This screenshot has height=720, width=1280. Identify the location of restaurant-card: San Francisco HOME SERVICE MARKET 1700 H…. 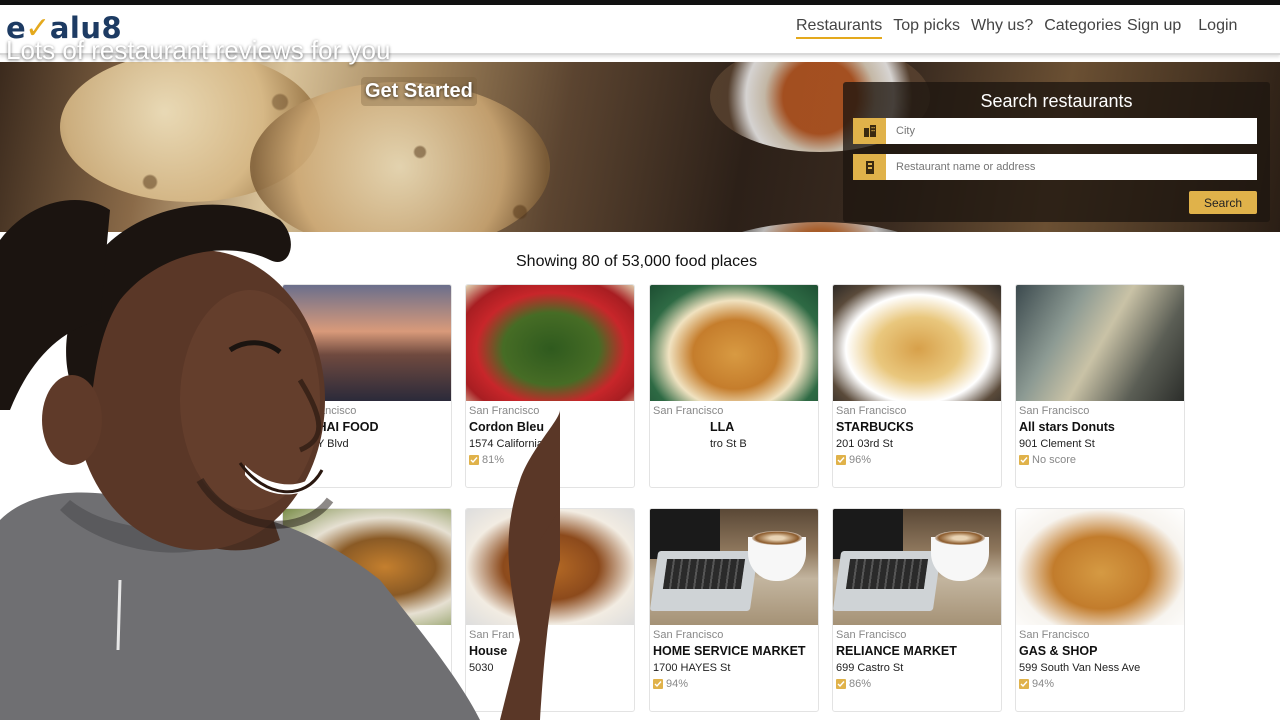
(734, 610).